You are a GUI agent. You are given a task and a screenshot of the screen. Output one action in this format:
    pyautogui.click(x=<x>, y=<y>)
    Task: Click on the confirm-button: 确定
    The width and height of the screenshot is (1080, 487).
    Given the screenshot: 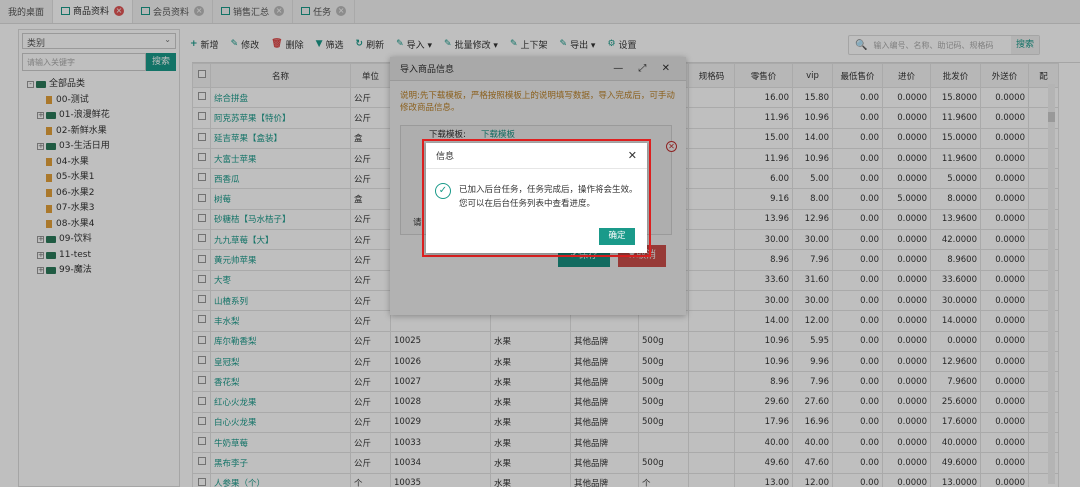 What is the action you would take?
    pyautogui.click(x=617, y=236)
    